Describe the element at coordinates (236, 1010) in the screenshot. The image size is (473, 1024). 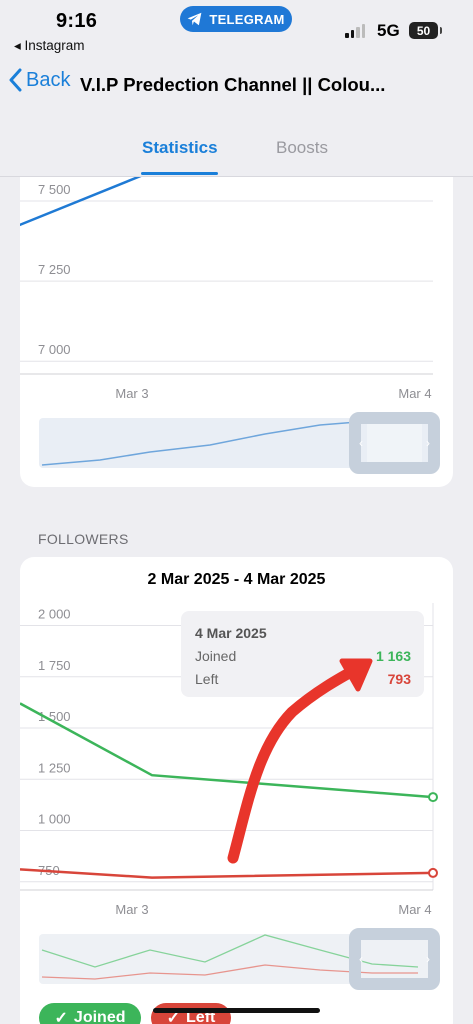
I see `home-indicator` at that location.